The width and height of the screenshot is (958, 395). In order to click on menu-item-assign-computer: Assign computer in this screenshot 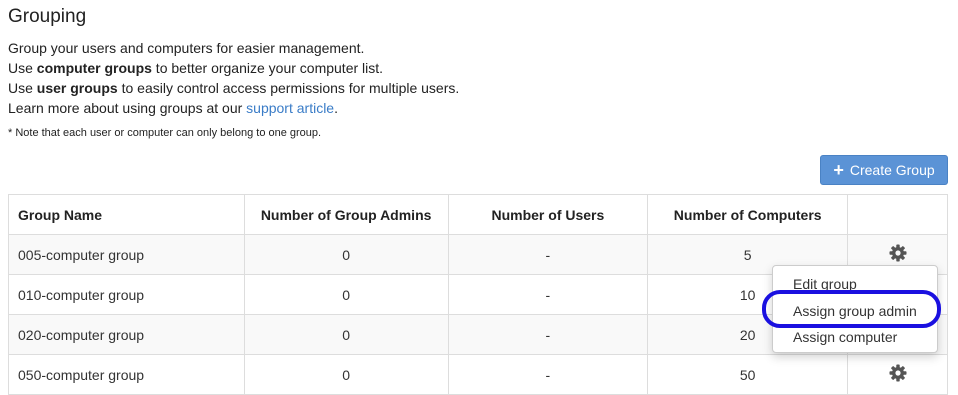, I will do `click(845, 337)`.